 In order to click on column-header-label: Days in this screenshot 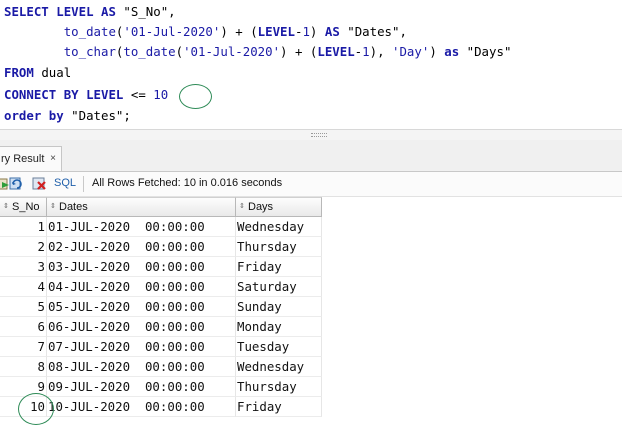, I will do `click(261, 207)`.